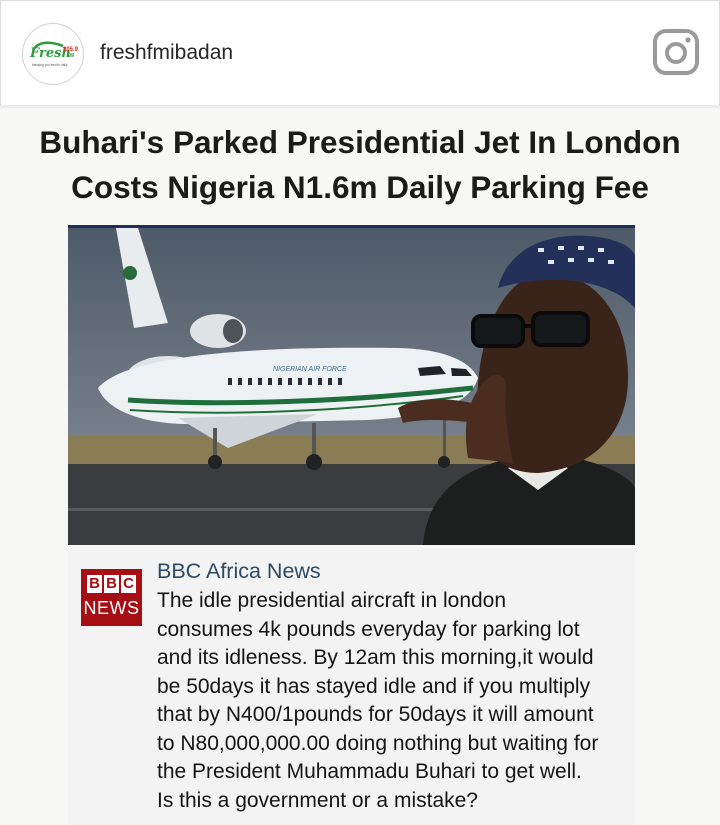  What do you see at coordinates (676, 52) in the screenshot?
I see `instagram-icon` at bounding box center [676, 52].